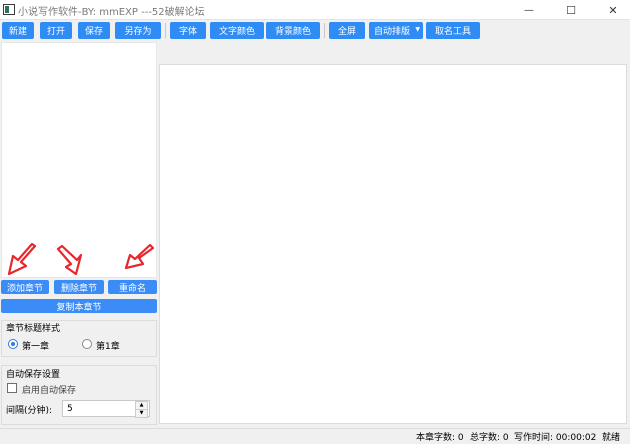 This screenshot has width=630, height=444. Describe the element at coordinates (141, 413) in the screenshot. I see `spin-down-icon: ▼` at that location.